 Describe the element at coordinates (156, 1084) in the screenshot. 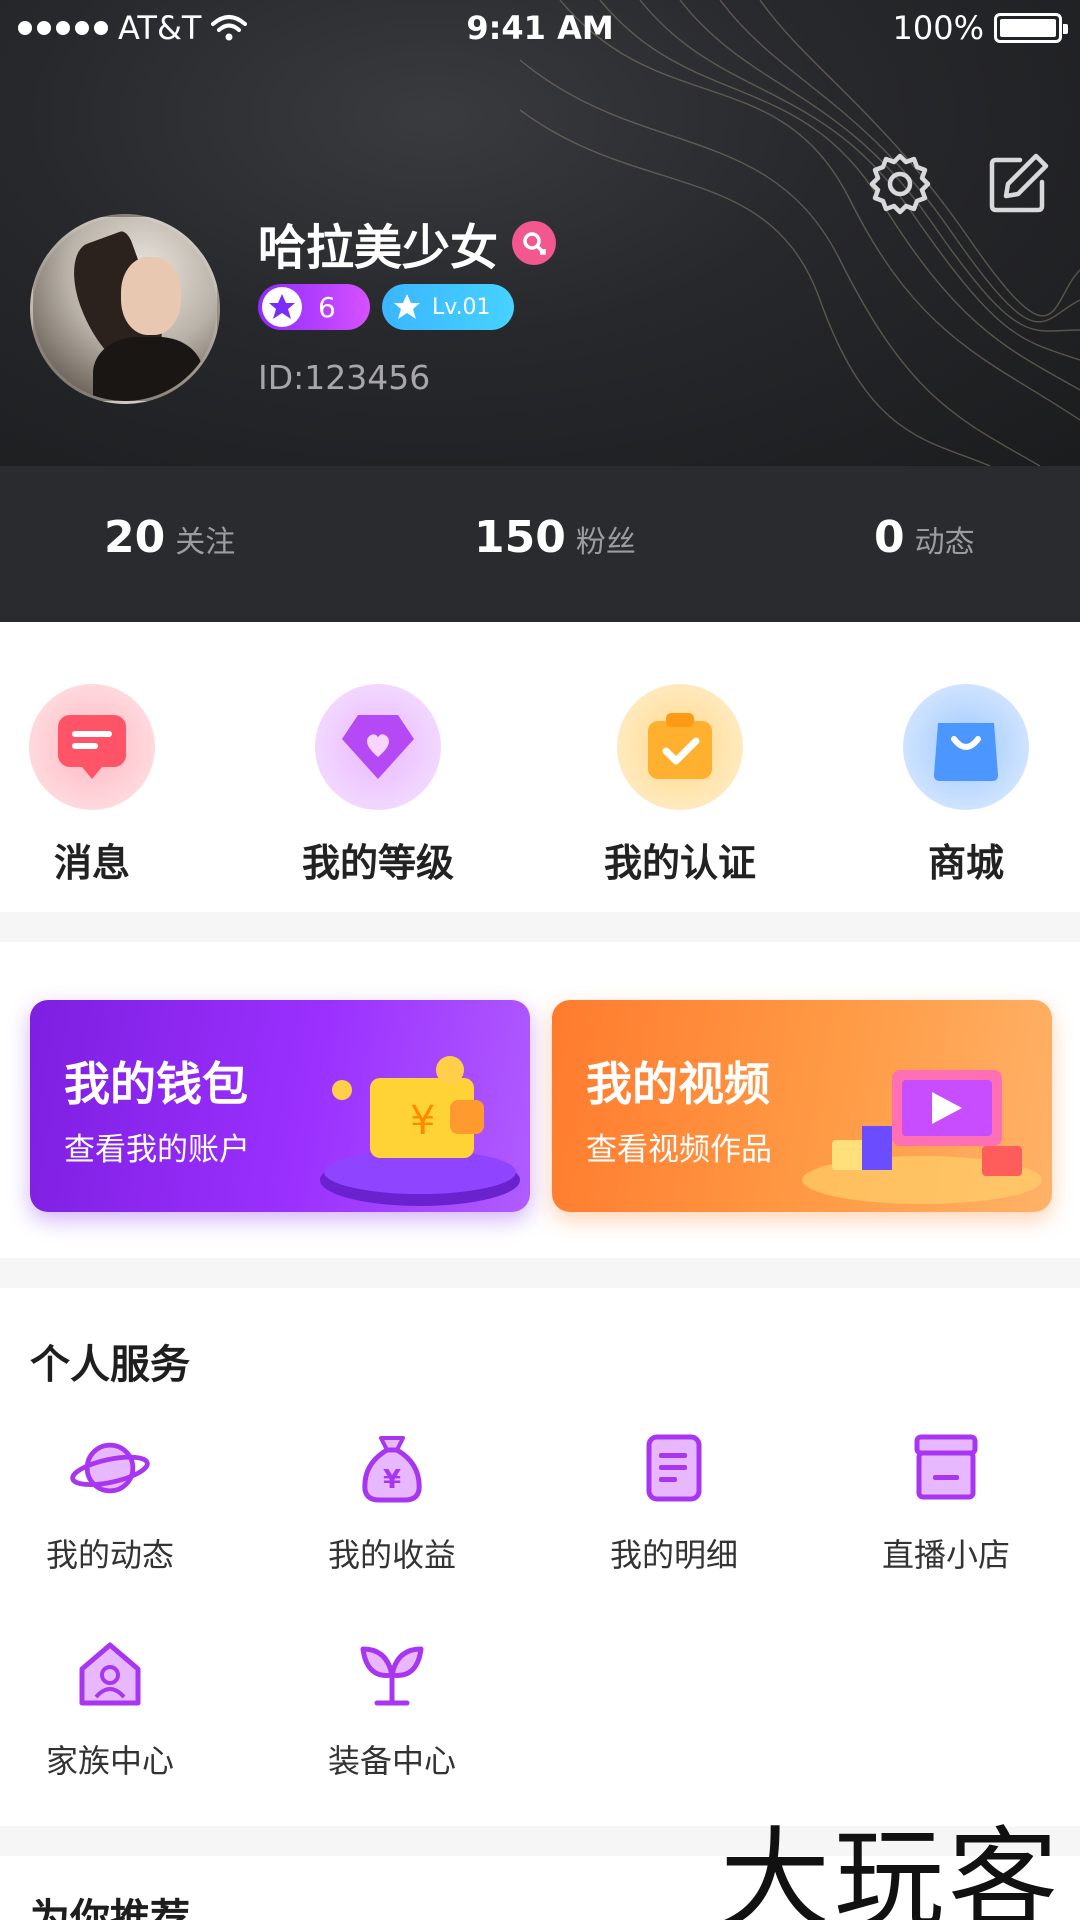

I see `wallet-title: 我的钱包` at that location.